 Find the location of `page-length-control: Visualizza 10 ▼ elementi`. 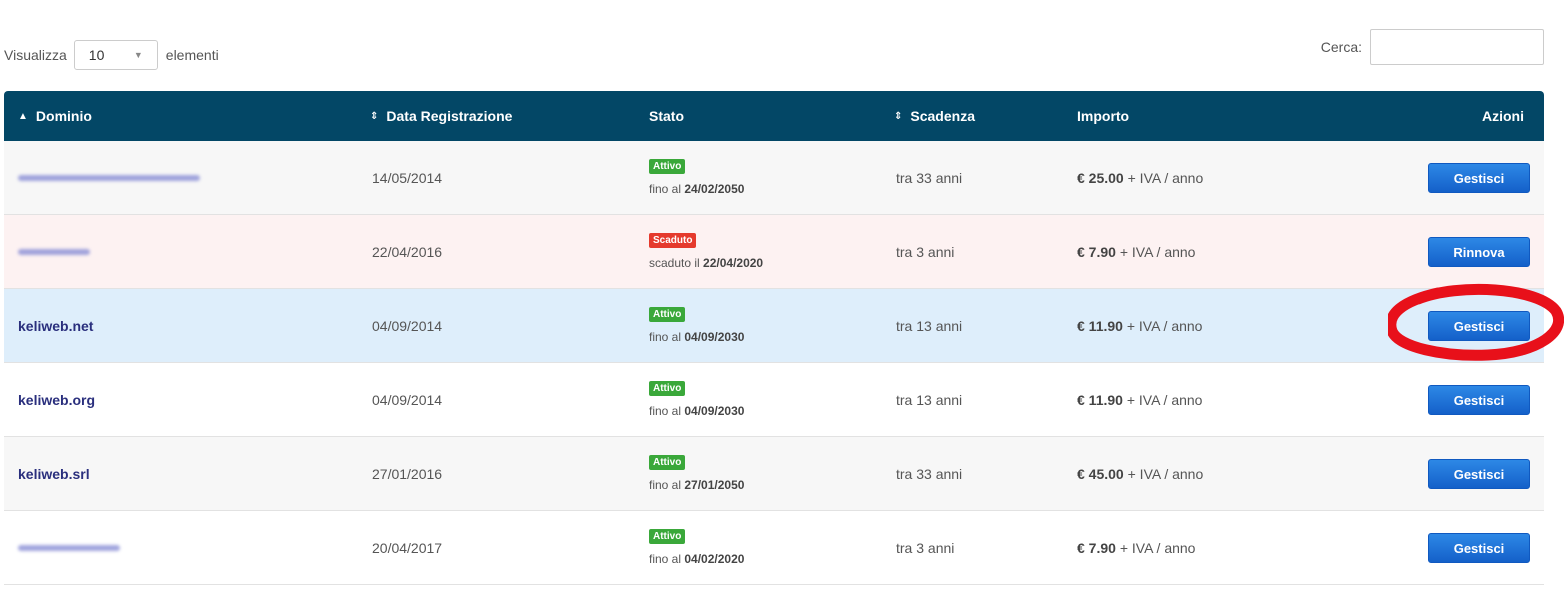

page-length-control: Visualizza 10 ▼ elementi is located at coordinates (111, 55).